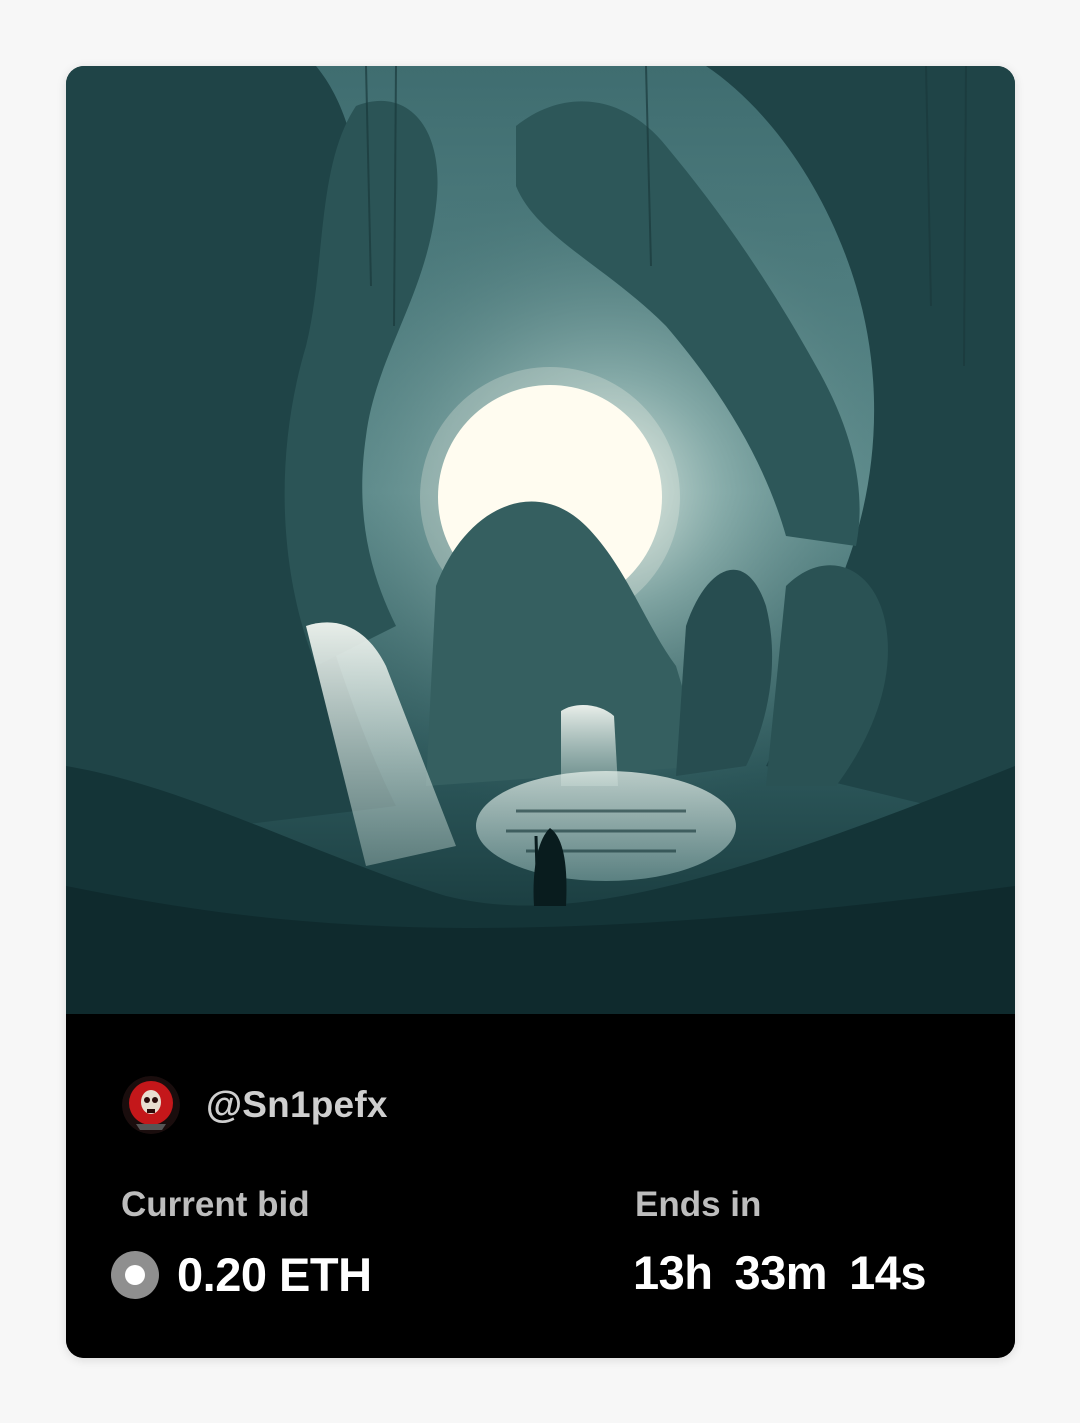 The image size is (1080, 1423). I want to click on current-bid: 0.20 ETH, so click(241, 1274).